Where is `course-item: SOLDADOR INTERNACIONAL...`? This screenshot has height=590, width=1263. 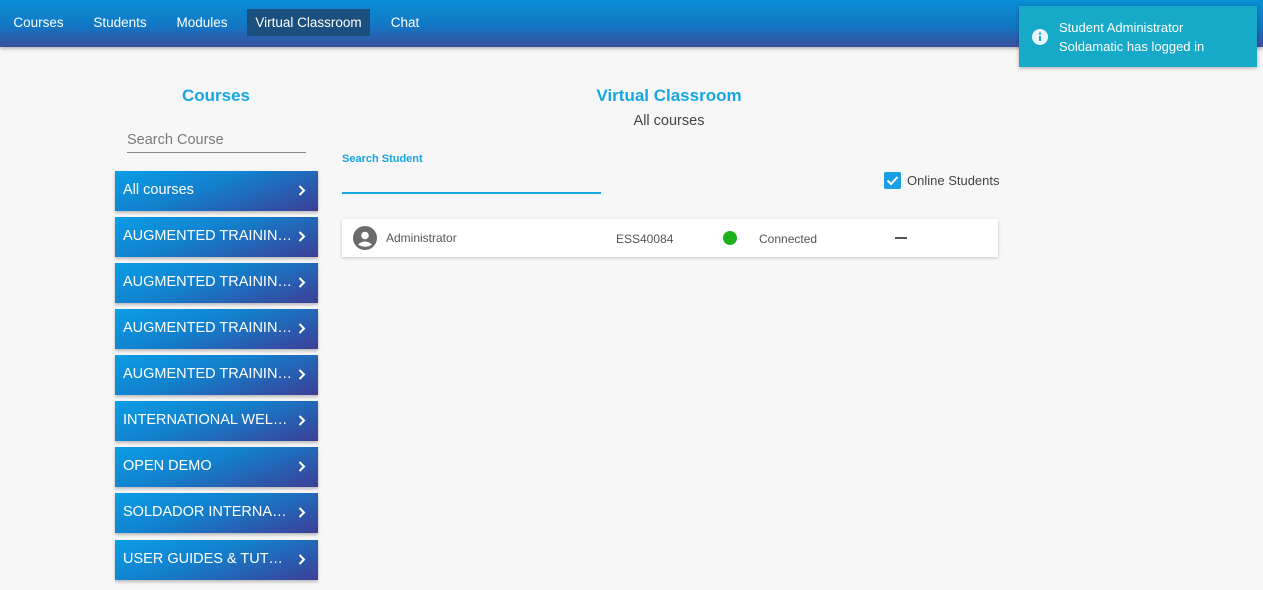
course-item: SOLDADOR INTERNACIONAL... is located at coordinates (216, 513).